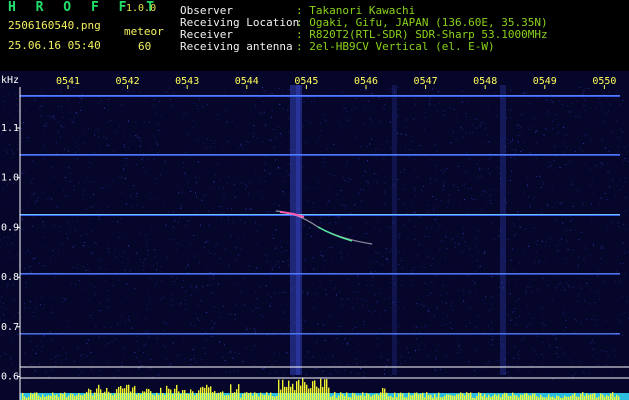 This screenshot has height=400, width=629. Describe the element at coordinates (10, 277) in the screenshot. I see `freq-tick-label: 0.8` at that location.